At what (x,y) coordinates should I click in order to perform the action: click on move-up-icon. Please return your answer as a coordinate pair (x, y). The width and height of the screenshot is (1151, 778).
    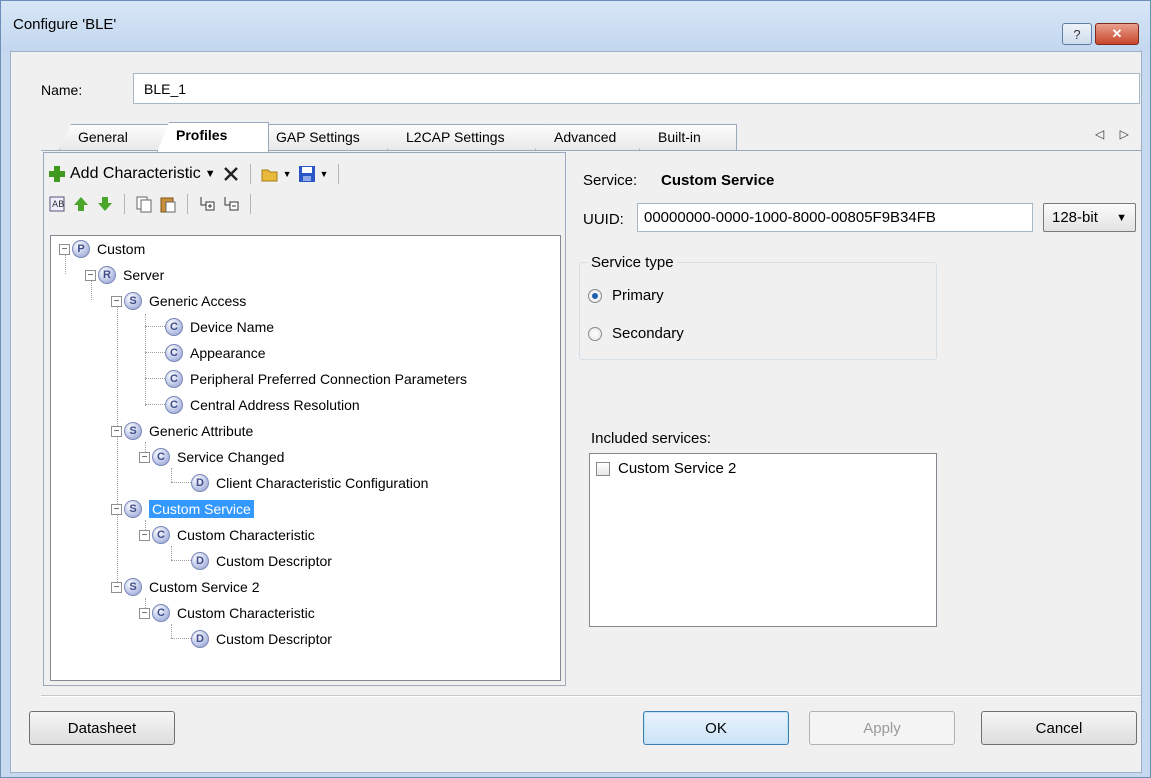
    Looking at the image, I should click on (81, 204).